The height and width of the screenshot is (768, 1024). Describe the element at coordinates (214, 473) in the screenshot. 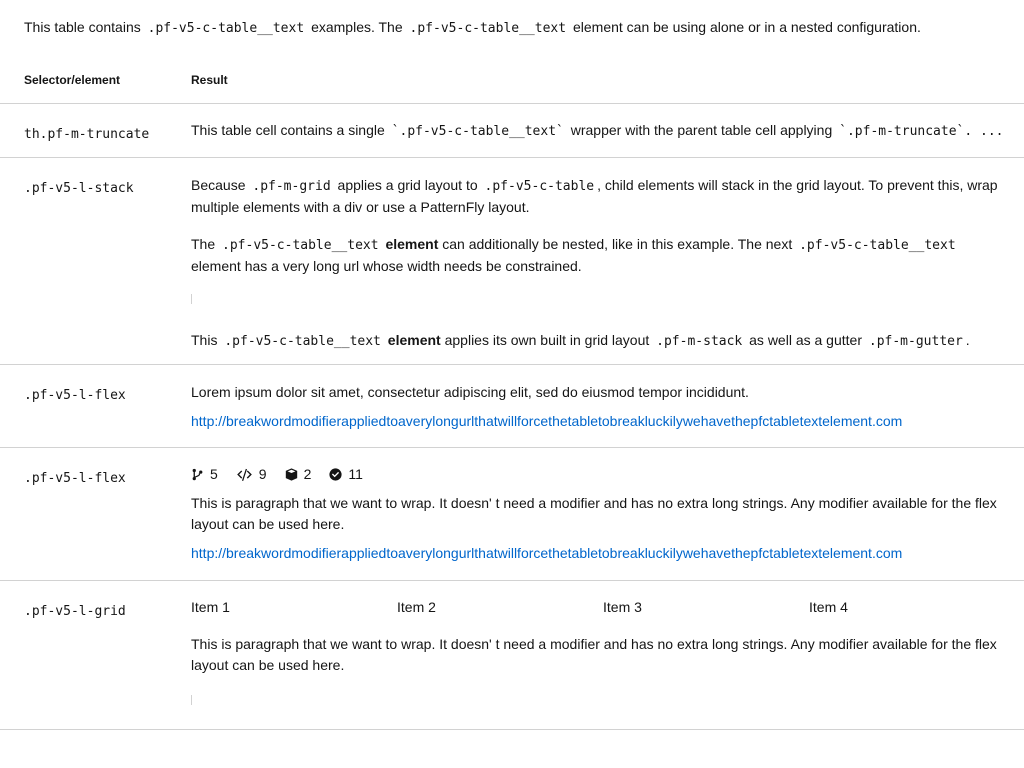

I see `stat-value: 5` at that location.